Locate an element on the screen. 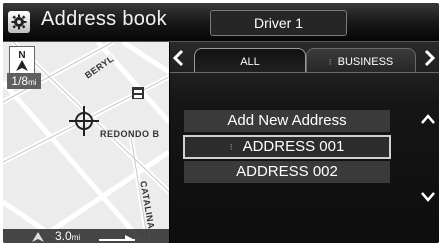 The image size is (443, 246). gear-icon is located at coordinates (19, 22).